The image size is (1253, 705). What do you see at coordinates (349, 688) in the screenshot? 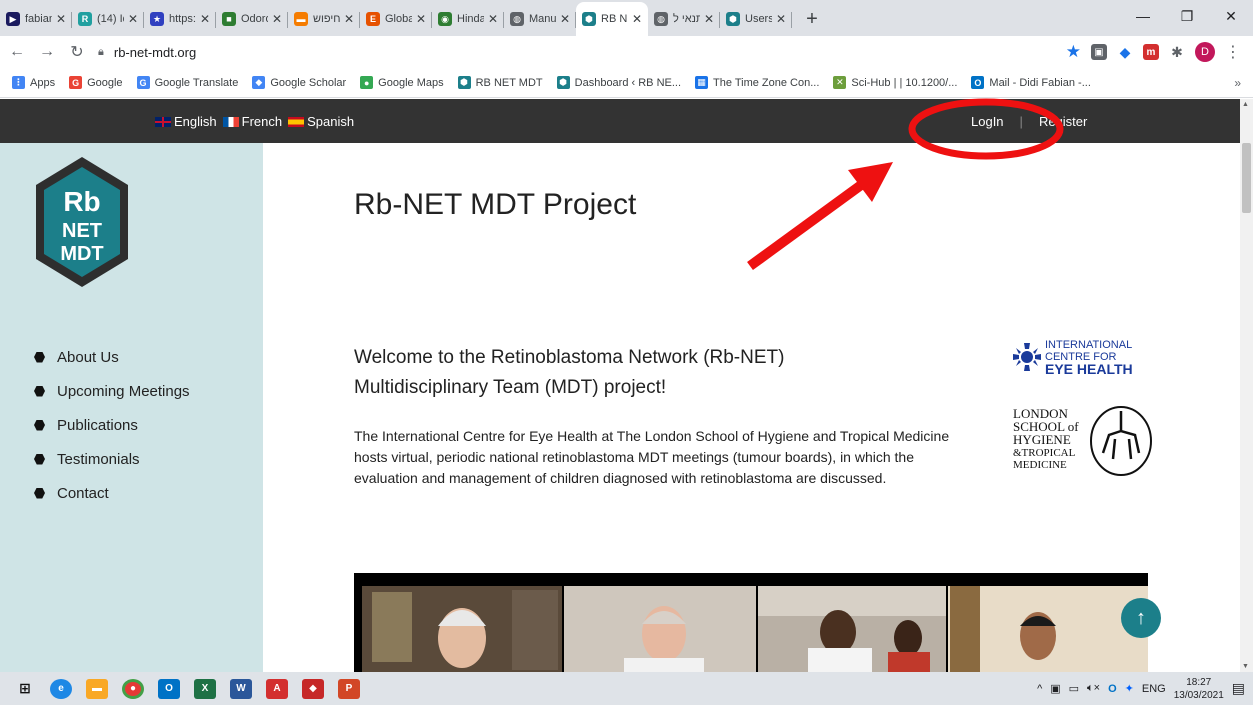
I see `powerpoint-icon: P` at bounding box center [349, 688].